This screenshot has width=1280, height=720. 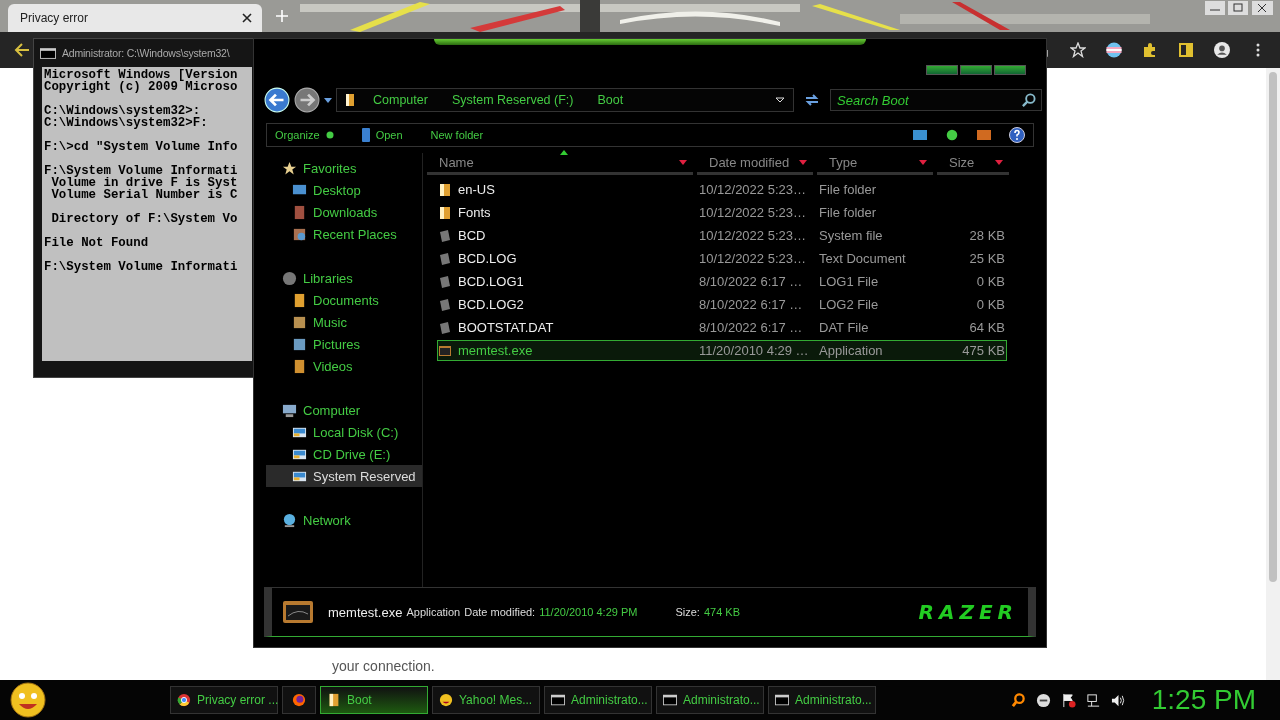 What do you see at coordinates (344, 234) in the screenshot?
I see `sidebar-item: Recent Places` at bounding box center [344, 234].